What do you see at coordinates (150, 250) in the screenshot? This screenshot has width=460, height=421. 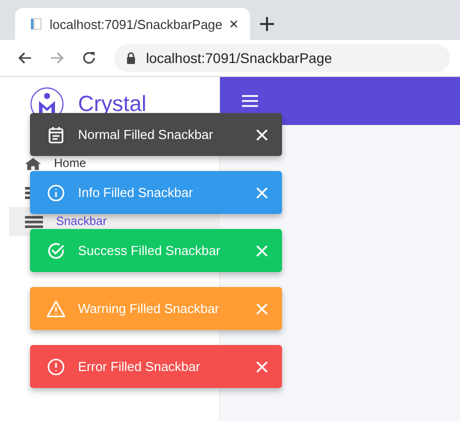 I see `snackbar-message: Success Filled Snackbar` at bounding box center [150, 250].